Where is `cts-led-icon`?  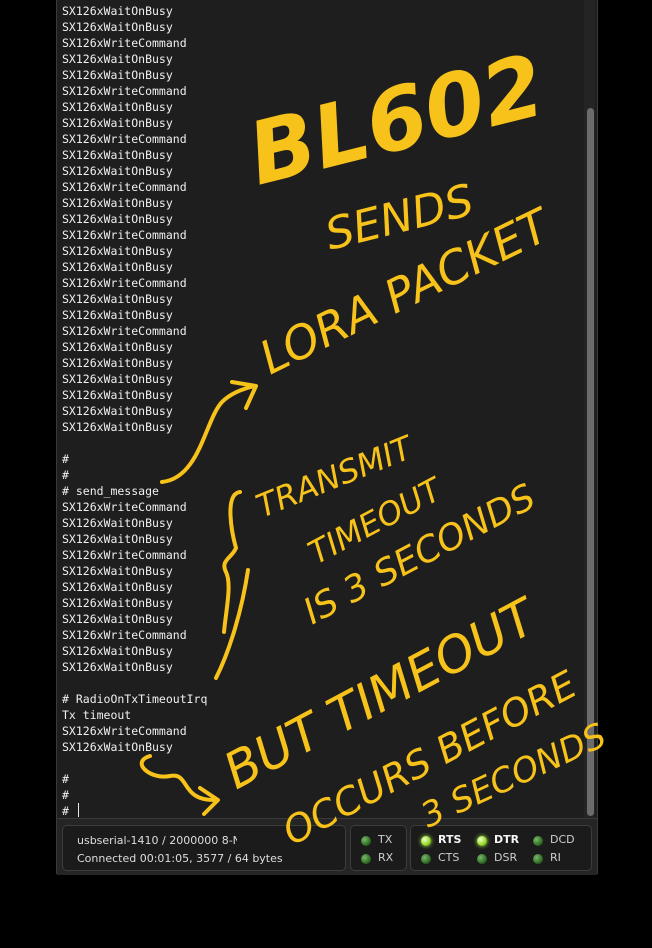
cts-led-icon is located at coordinates (426, 859).